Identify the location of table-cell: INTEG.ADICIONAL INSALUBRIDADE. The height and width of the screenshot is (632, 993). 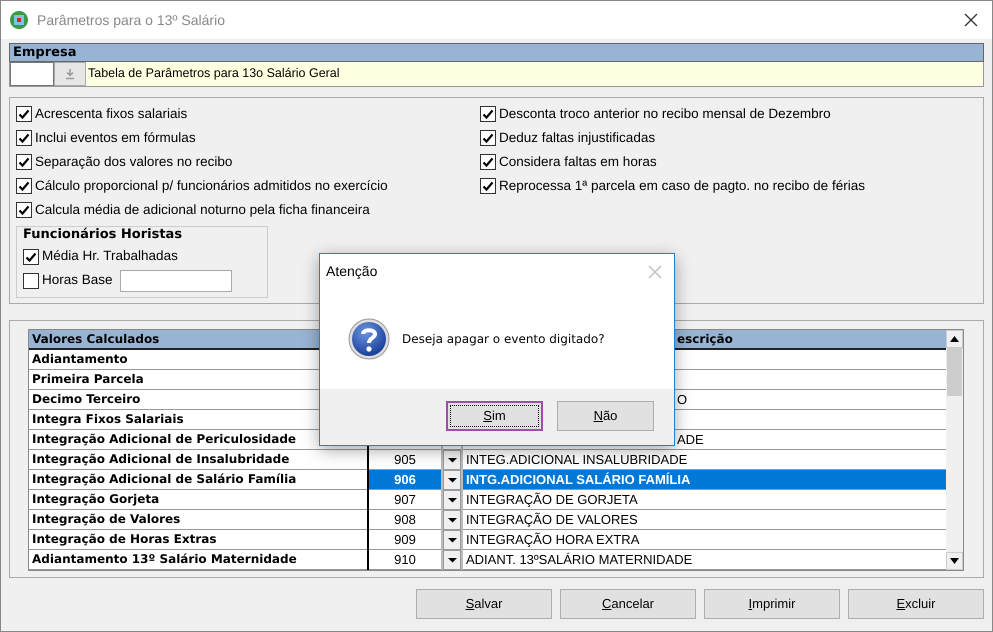
(704, 460).